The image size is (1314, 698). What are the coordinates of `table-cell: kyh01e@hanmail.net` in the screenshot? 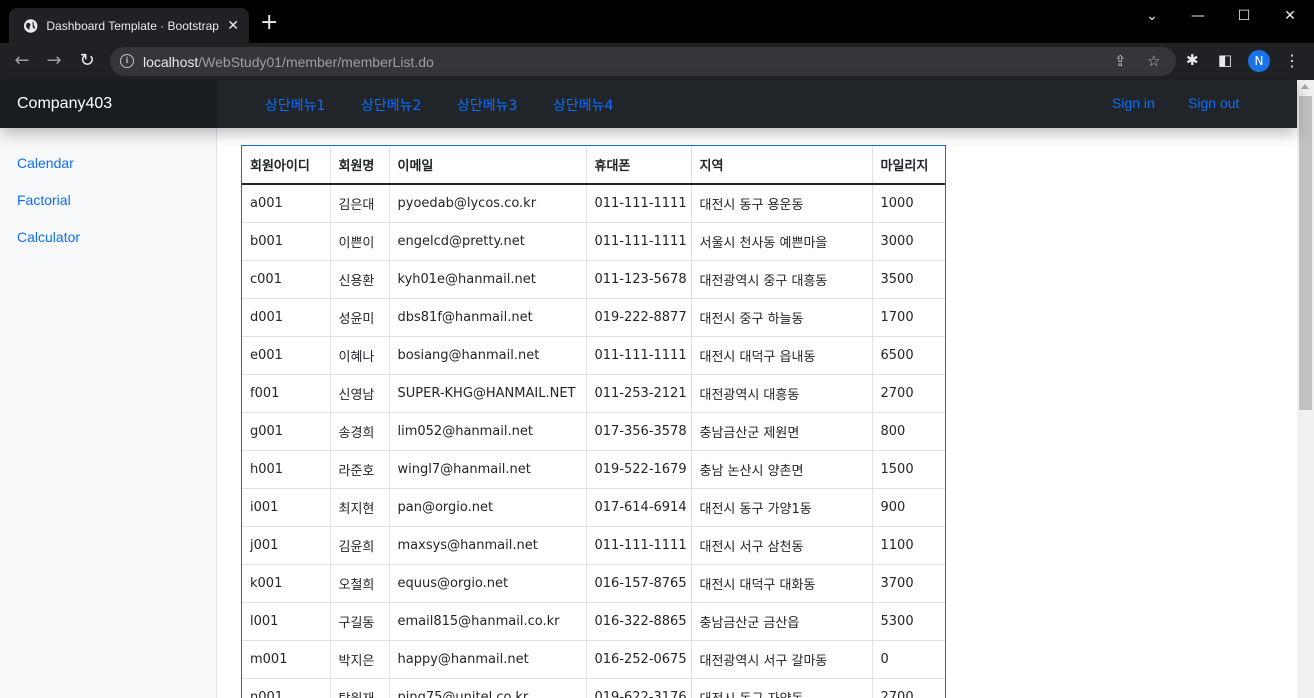 It's located at (487, 279).